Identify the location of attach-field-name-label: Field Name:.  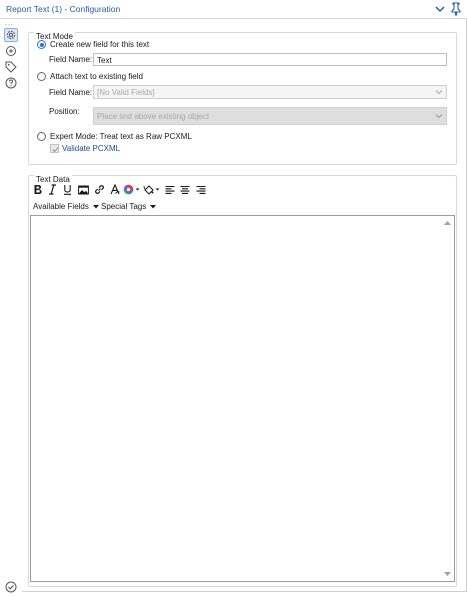
(71, 92).